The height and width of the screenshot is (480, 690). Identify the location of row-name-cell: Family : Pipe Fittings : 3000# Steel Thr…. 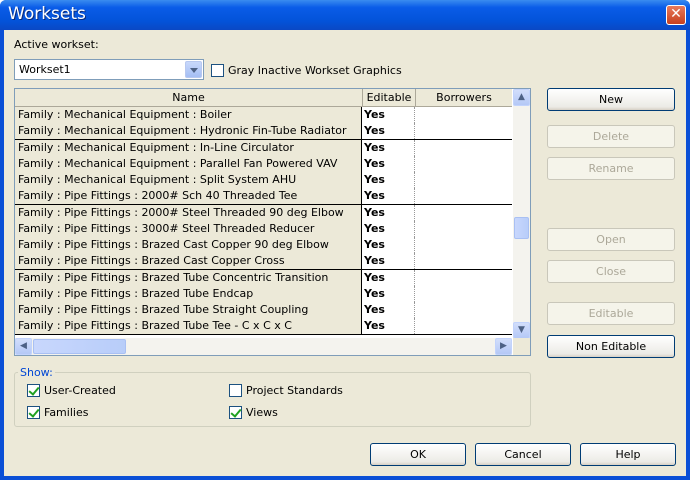
(188, 228).